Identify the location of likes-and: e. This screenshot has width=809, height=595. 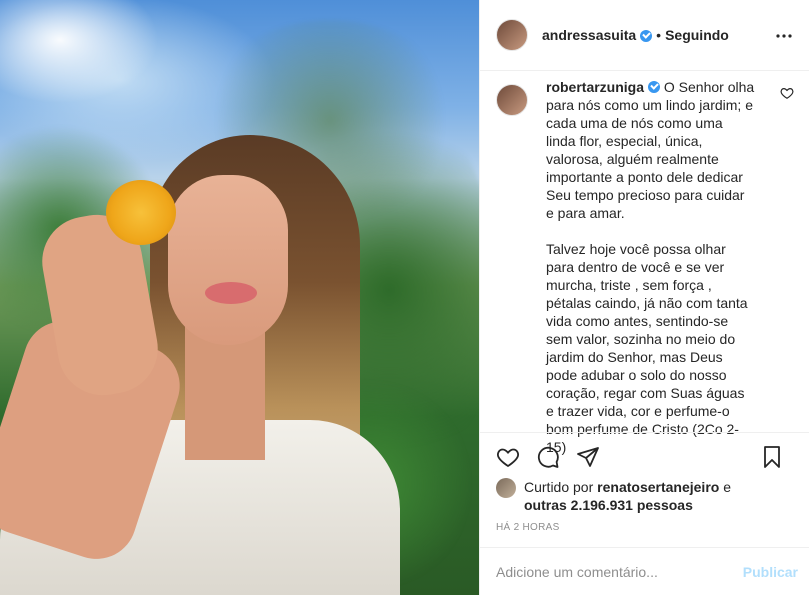
(727, 487).